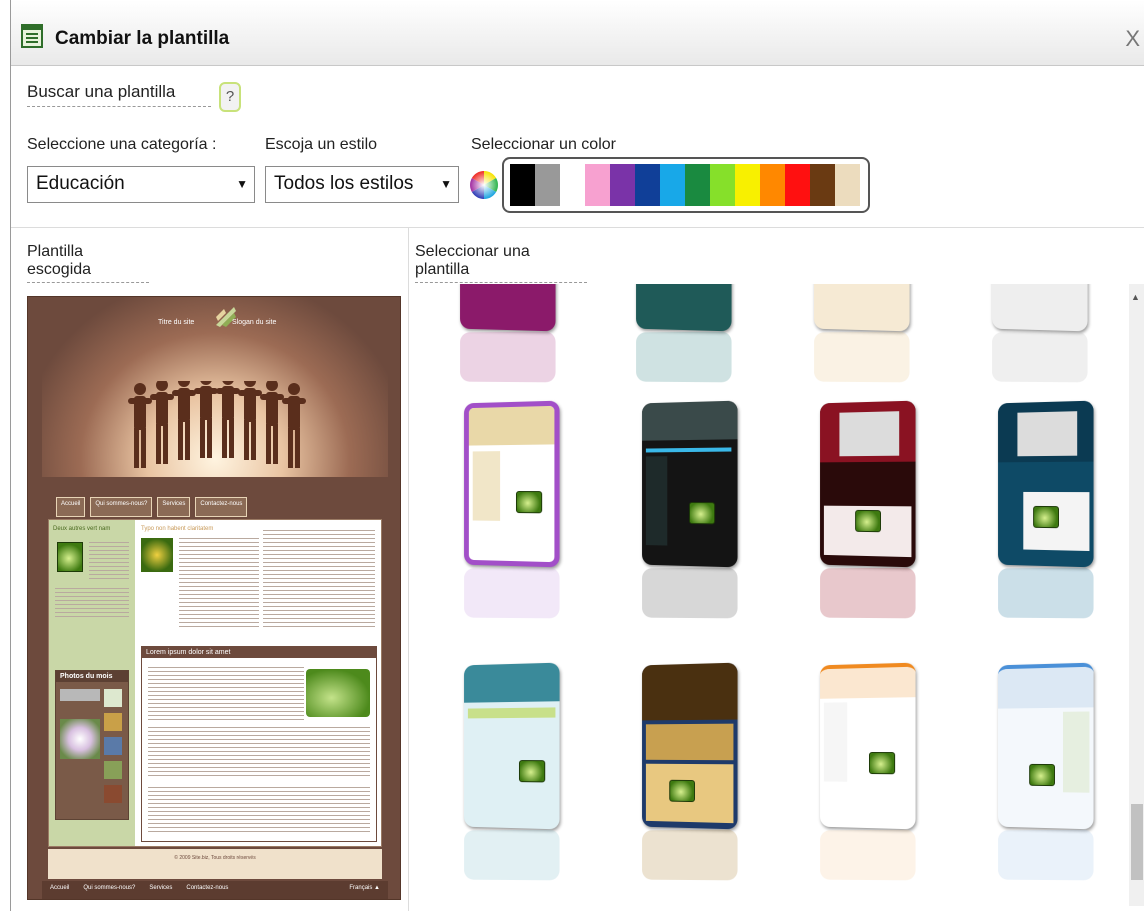 This screenshot has width=1144, height=911. I want to click on preview-box-title: Lorem ipsum dolor sit amet, so click(259, 652).